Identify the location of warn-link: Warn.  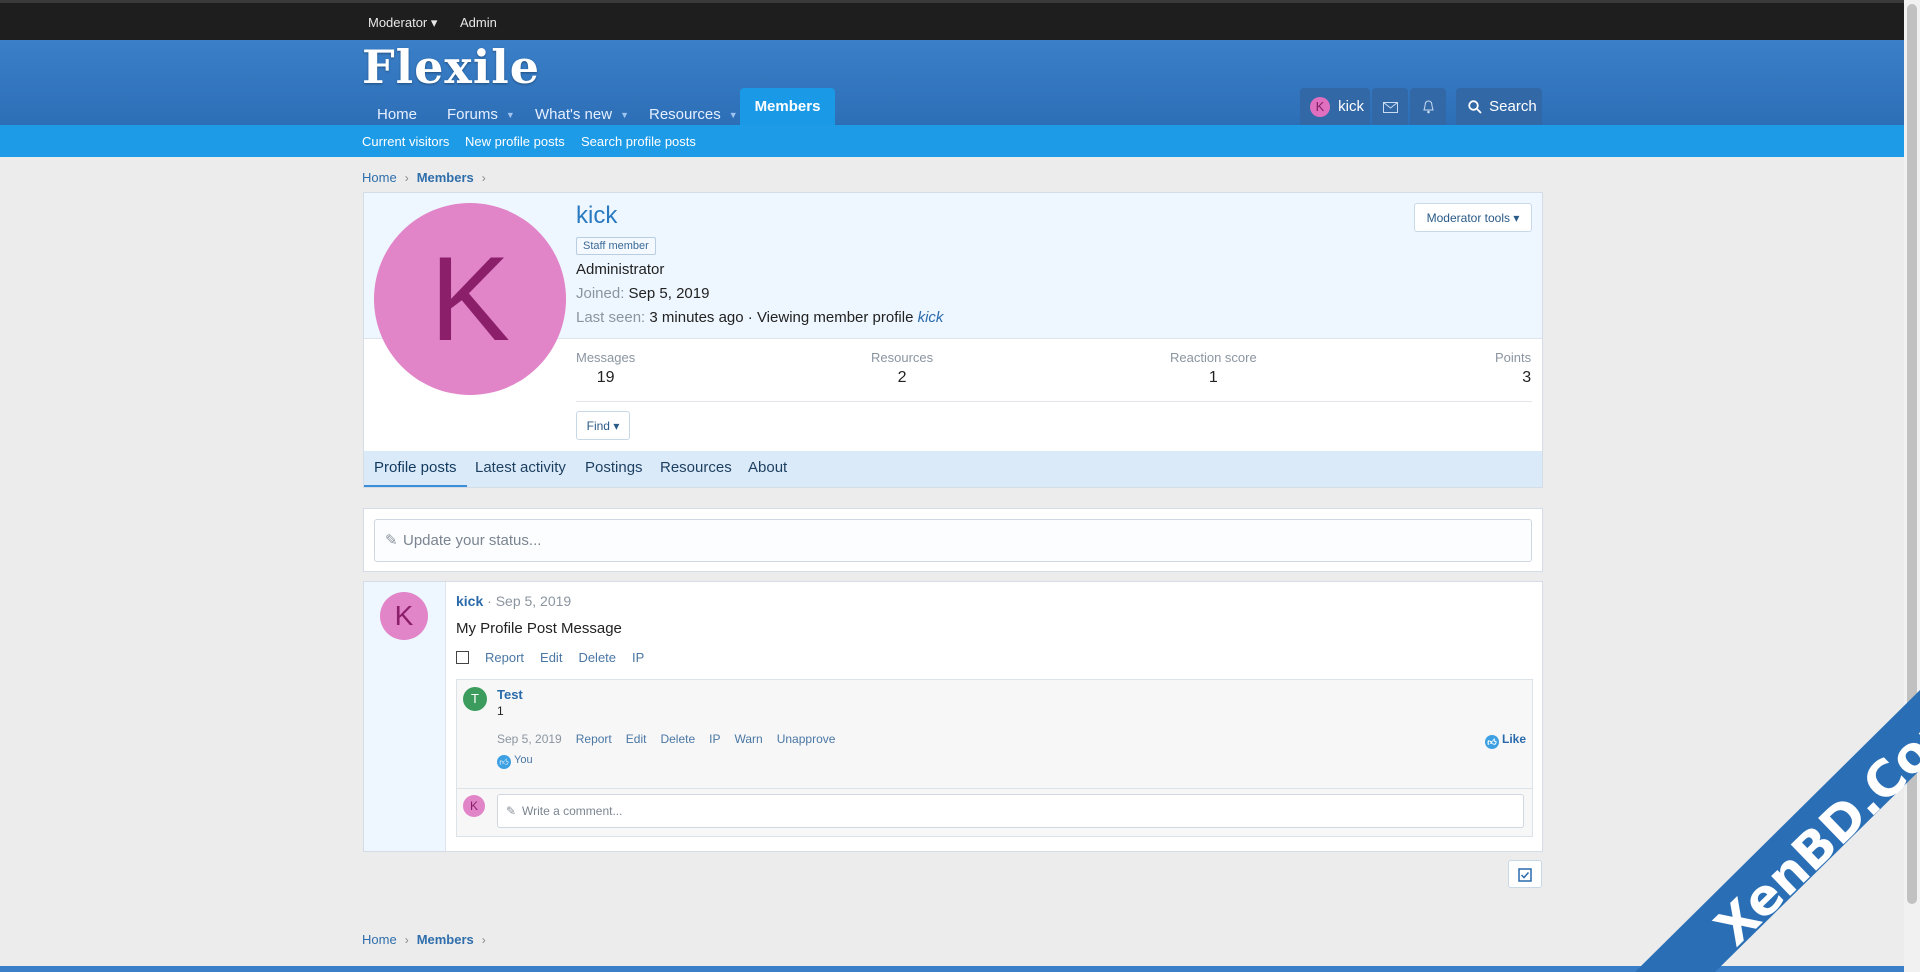
(748, 739).